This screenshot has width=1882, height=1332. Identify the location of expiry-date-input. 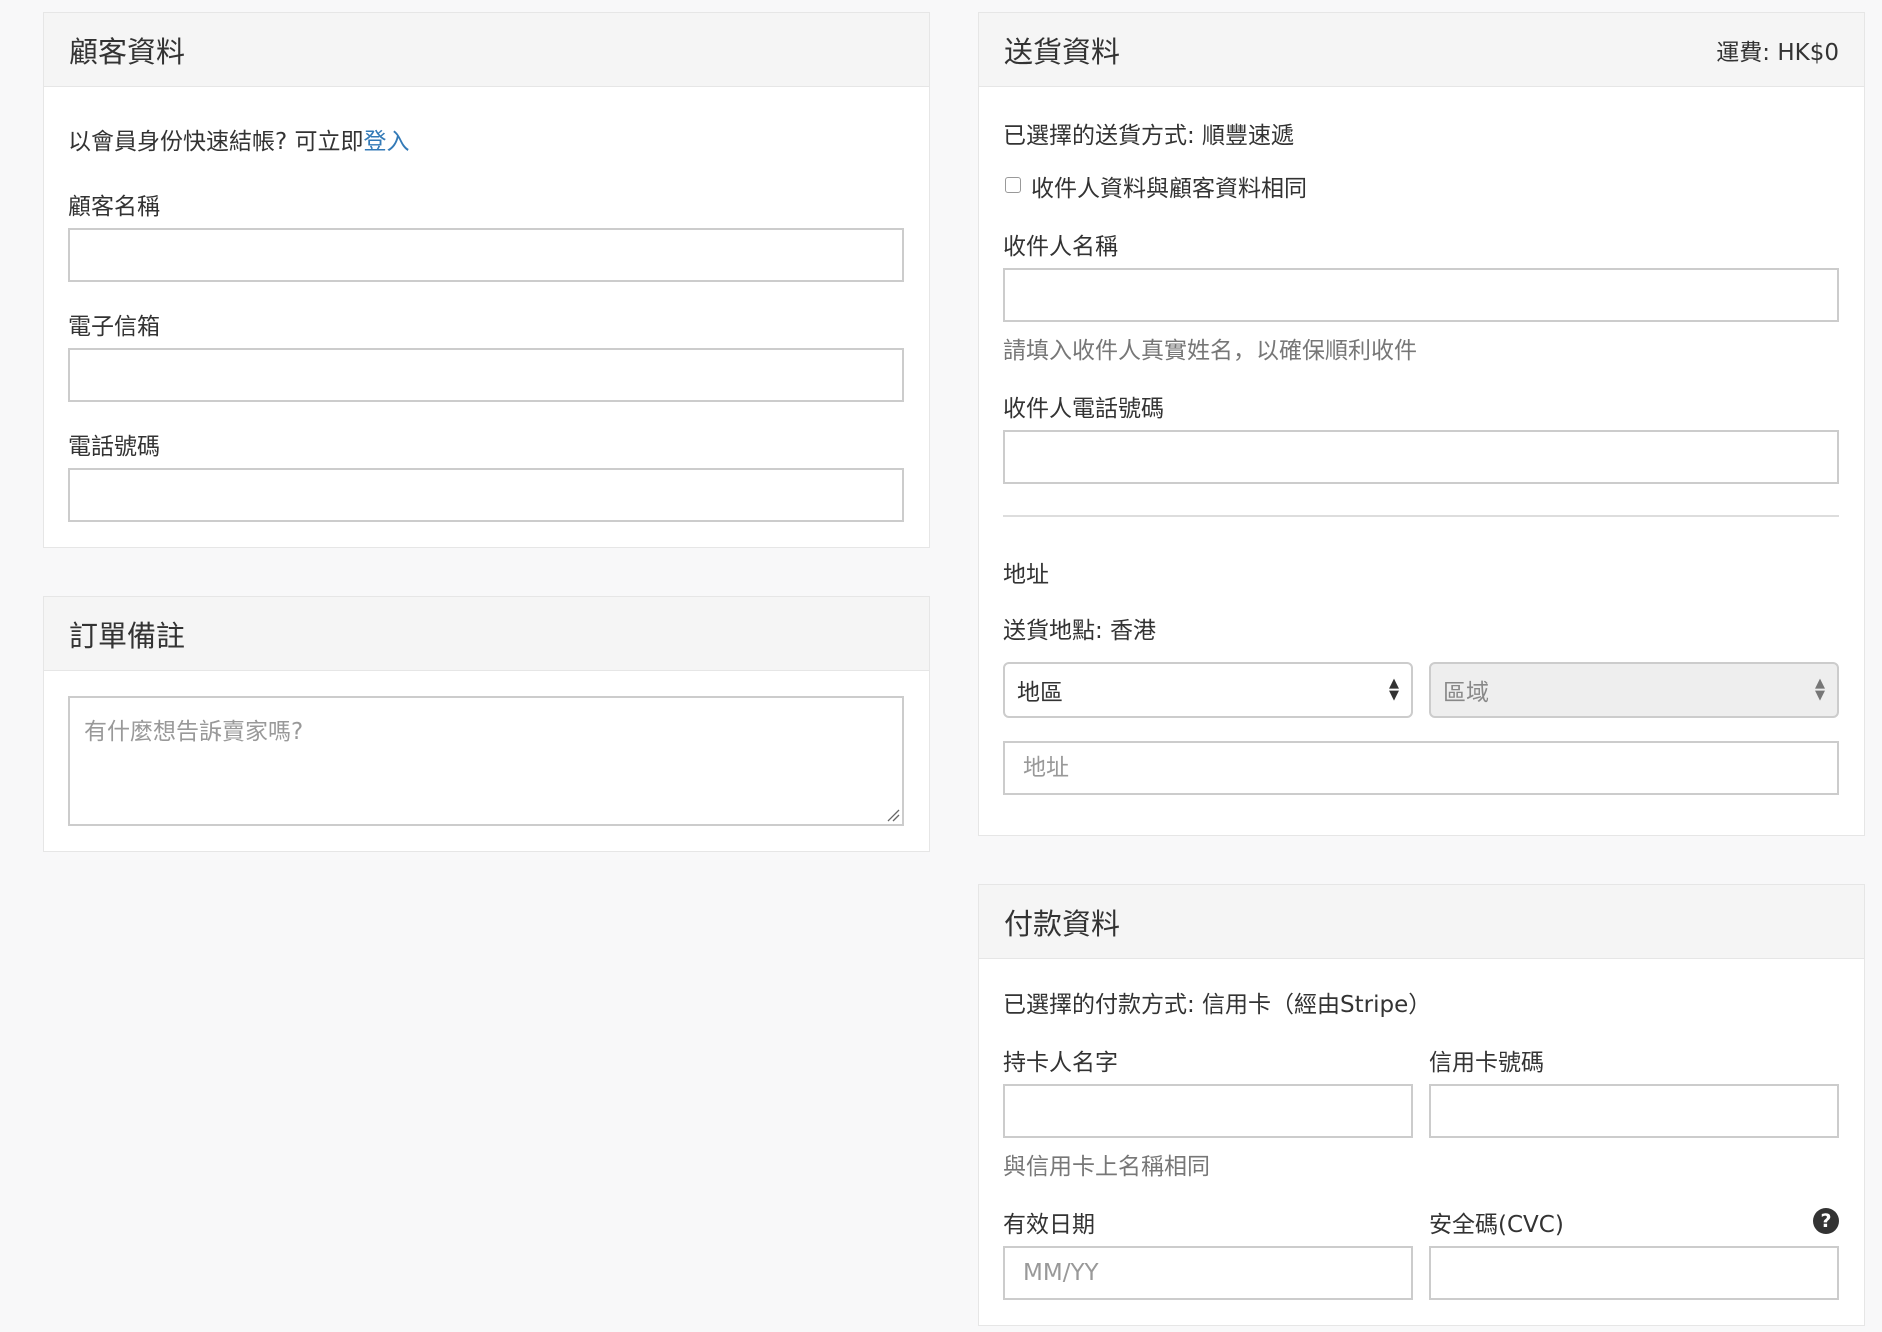
(1208, 1273).